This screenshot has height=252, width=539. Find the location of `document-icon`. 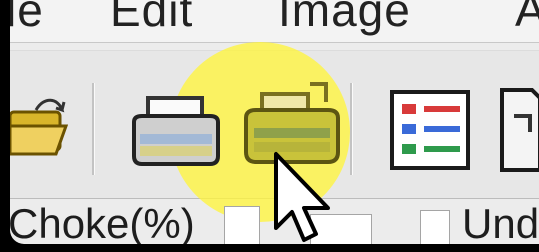

document-icon is located at coordinates (519, 130).